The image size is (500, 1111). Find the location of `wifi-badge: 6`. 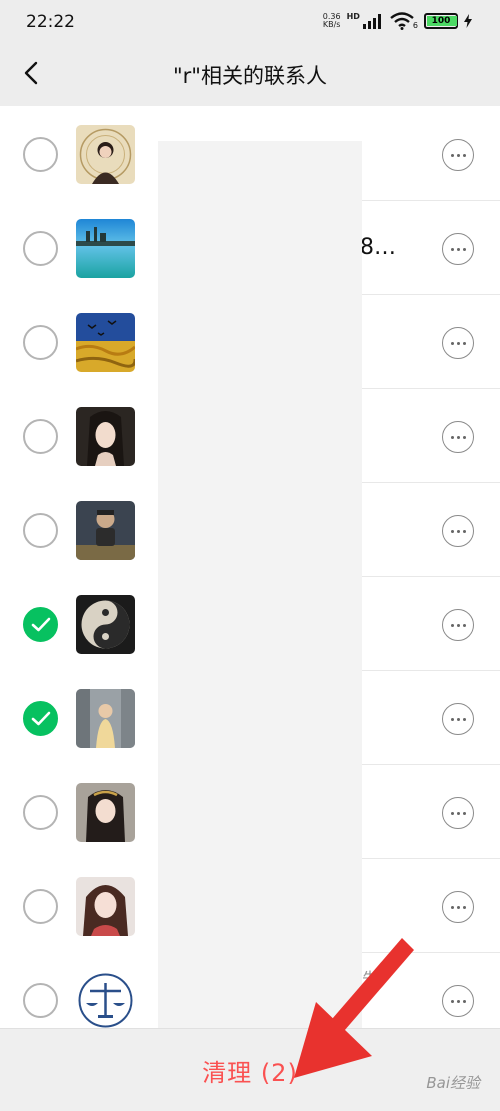

wifi-badge: 6 is located at coordinates (415, 25).